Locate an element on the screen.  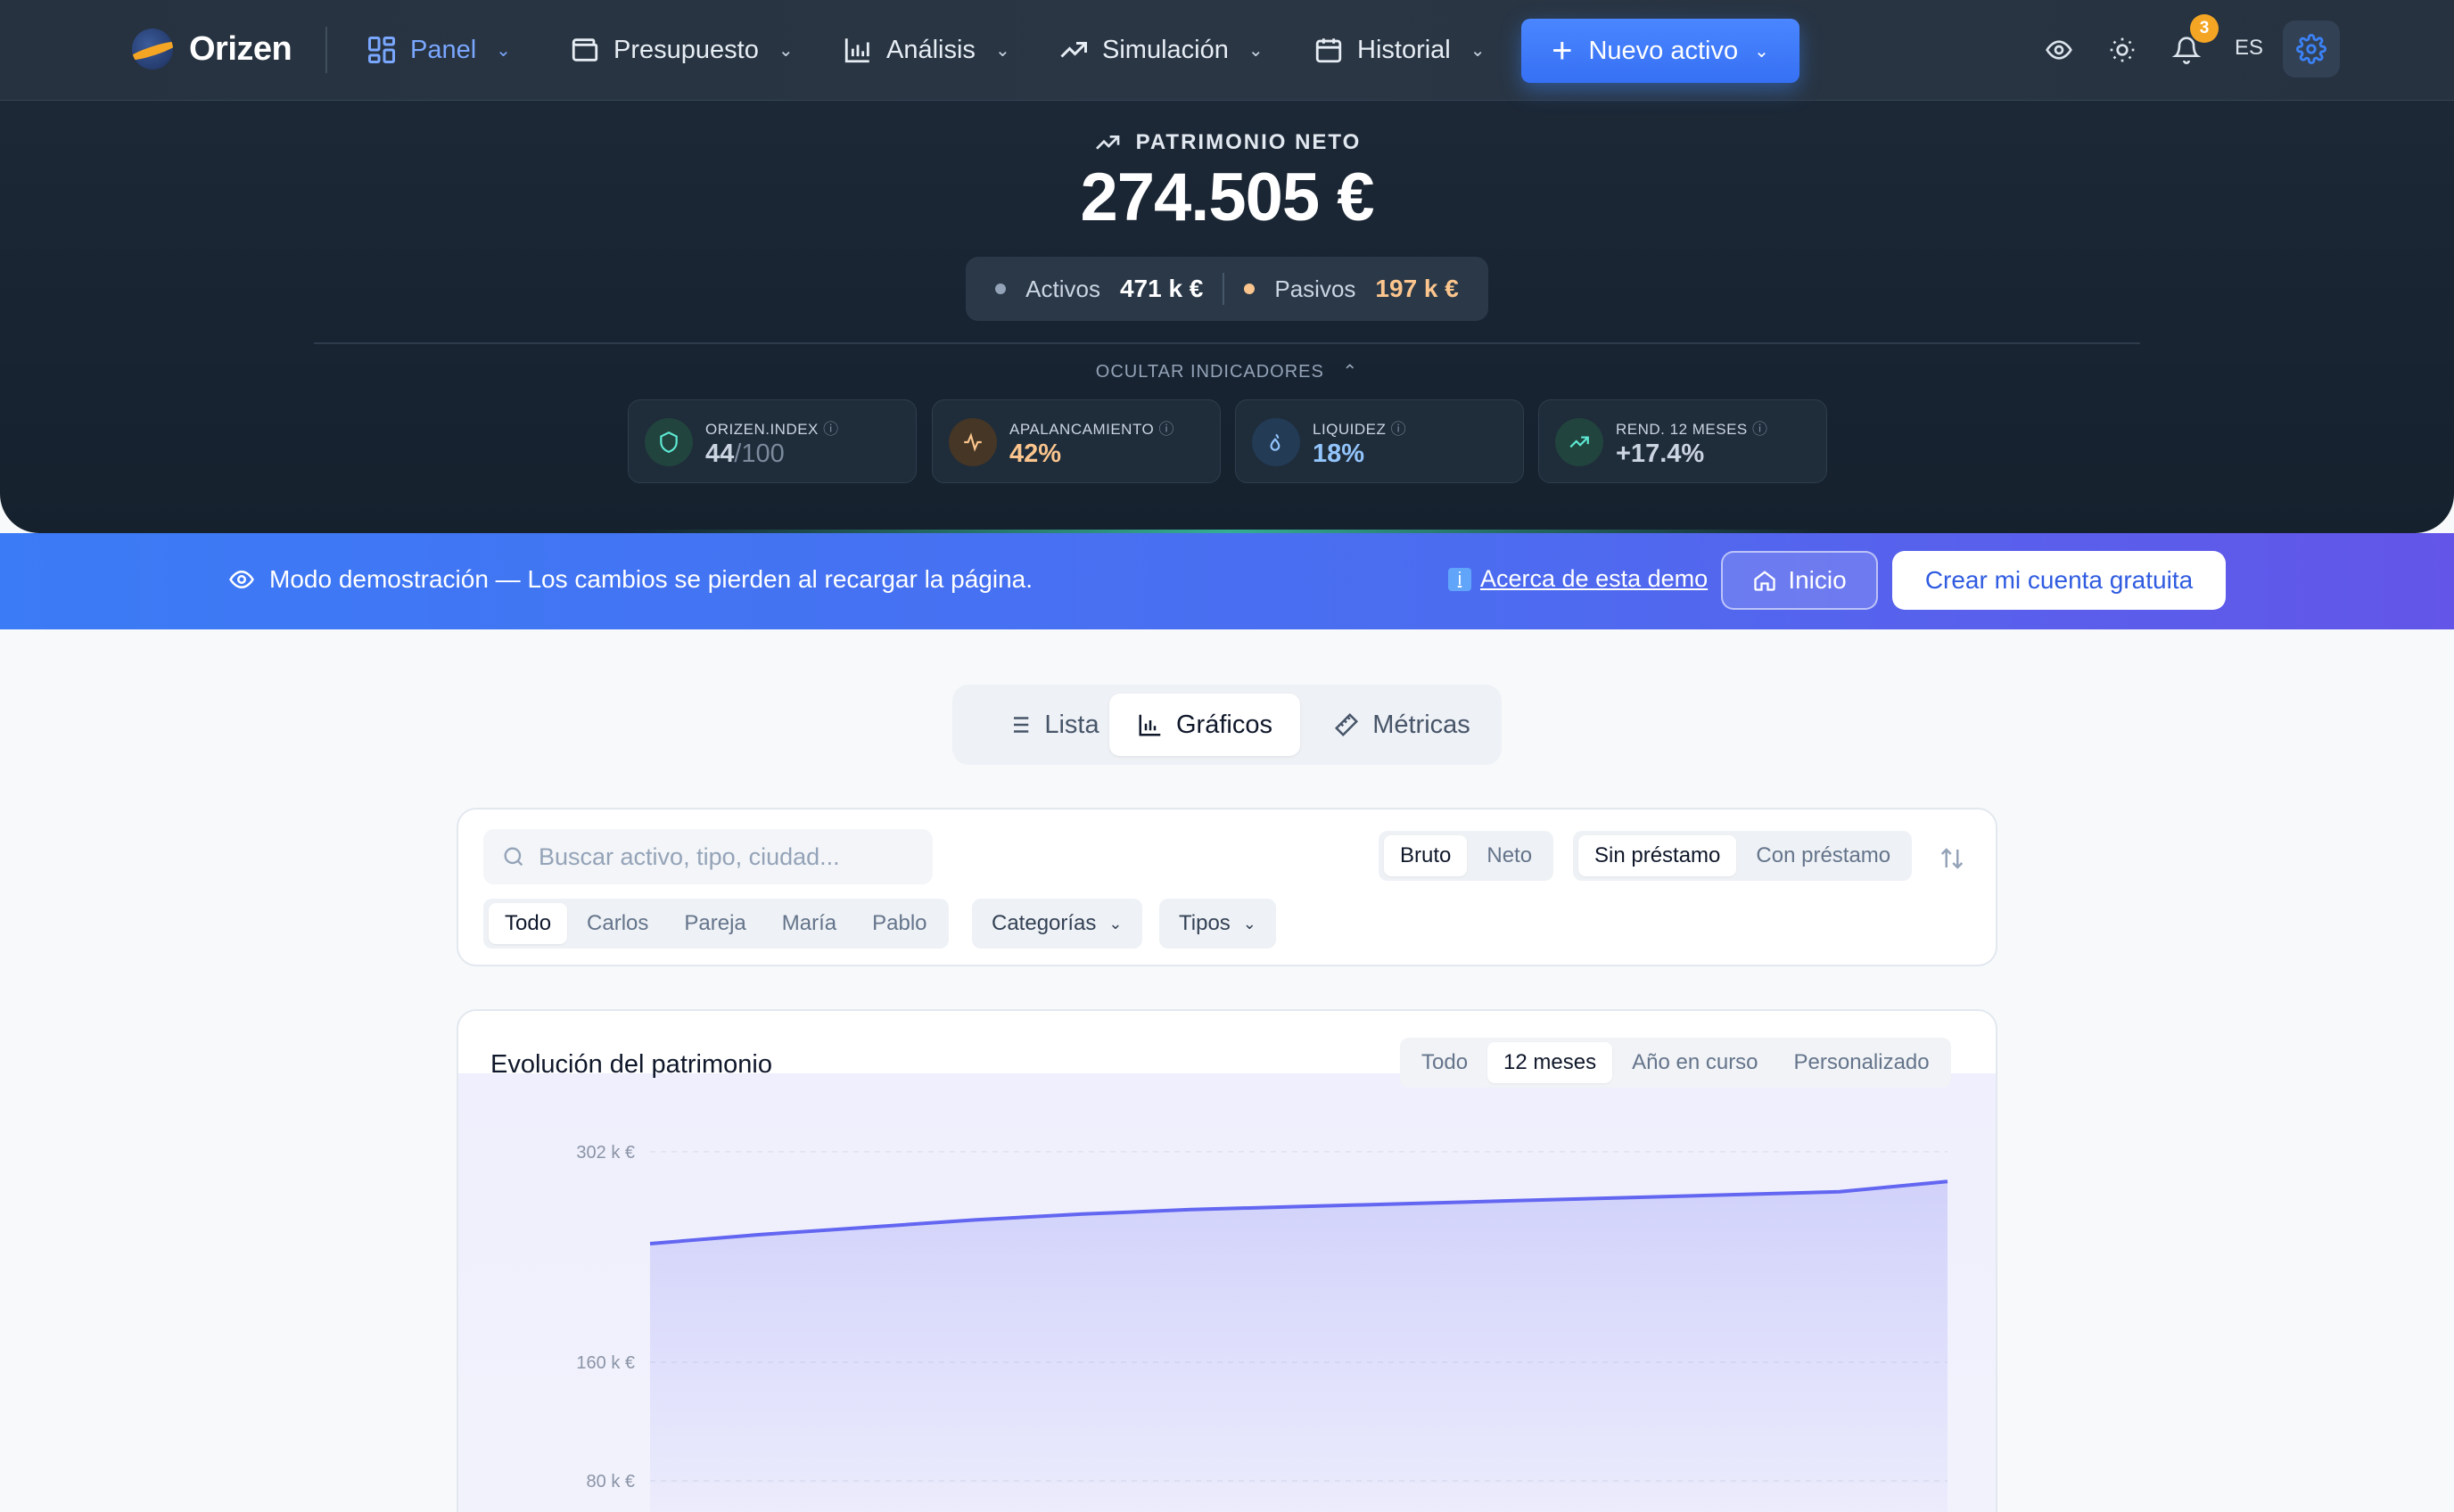
top-navigation: Orizen Panel ⌄ Presupuesto ⌄ Análisis ⌄ is located at coordinates (1227, 50).